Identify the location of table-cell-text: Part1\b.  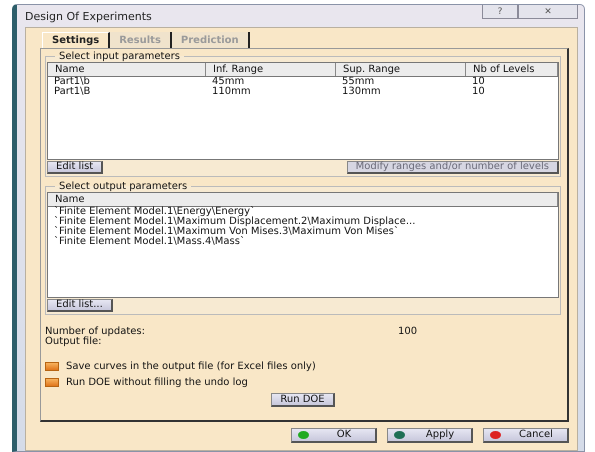
(72, 82).